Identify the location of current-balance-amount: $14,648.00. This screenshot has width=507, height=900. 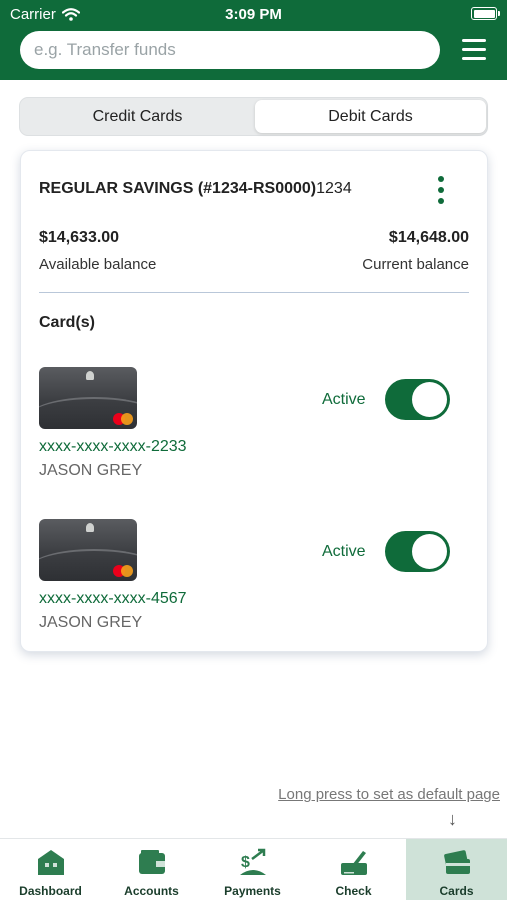
(428, 237).